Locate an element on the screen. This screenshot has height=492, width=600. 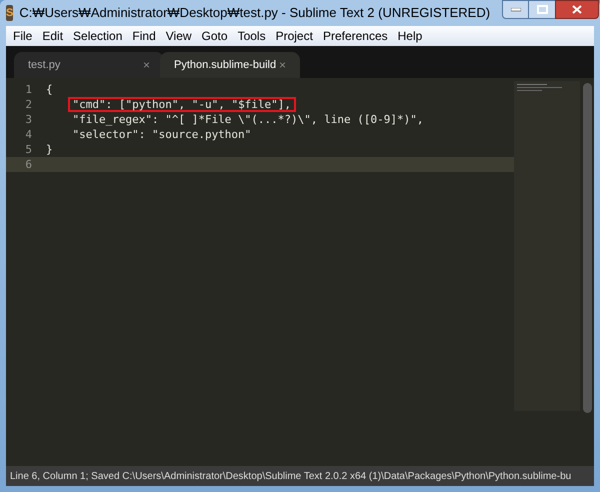
maximize-icon is located at coordinates (542, 9).